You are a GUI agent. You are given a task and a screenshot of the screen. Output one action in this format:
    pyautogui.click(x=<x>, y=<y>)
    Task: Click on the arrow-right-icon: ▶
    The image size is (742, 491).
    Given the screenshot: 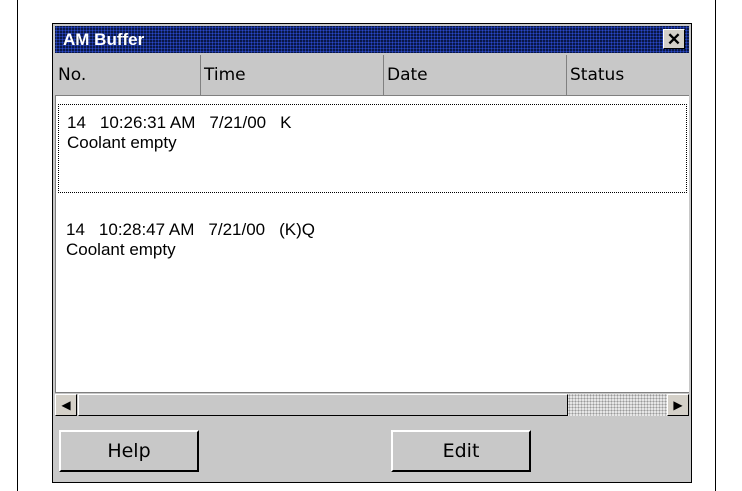 What is the action you would take?
    pyautogui.click(x=678, y=405)
    